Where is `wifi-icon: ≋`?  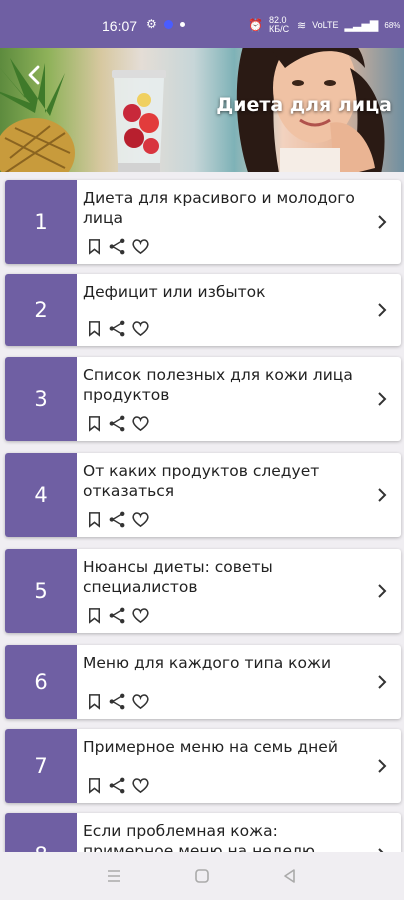
wifi-icon: ≋ is located at coordinates (301, 25).